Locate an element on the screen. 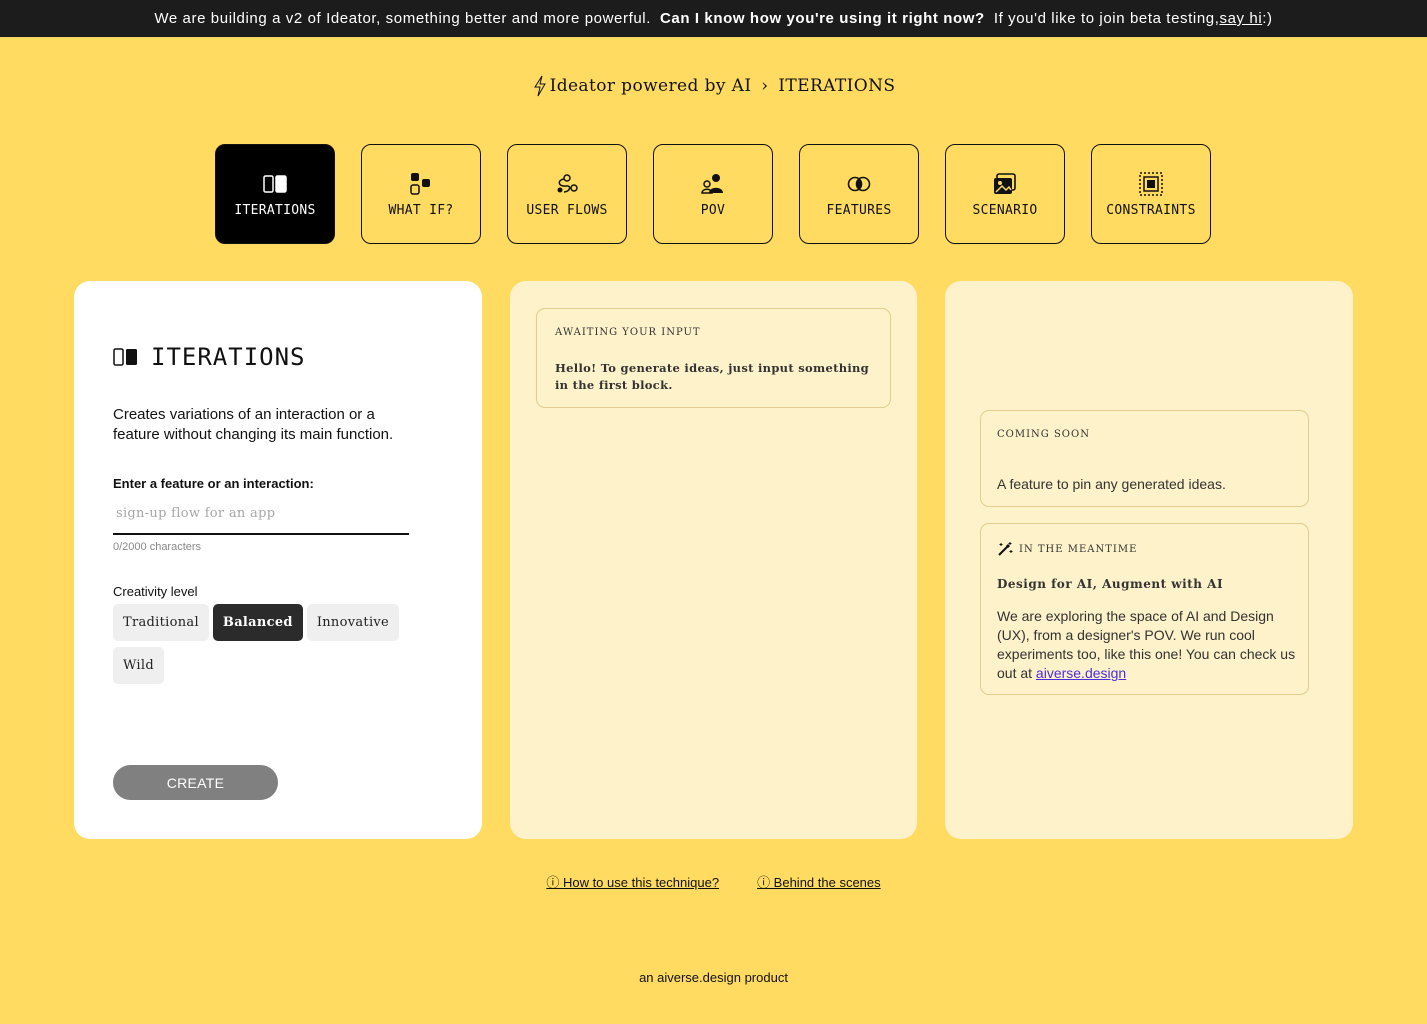 The height and width of the screenshot is (1024, 1427). feature-input is located at coordinates (261, 518).